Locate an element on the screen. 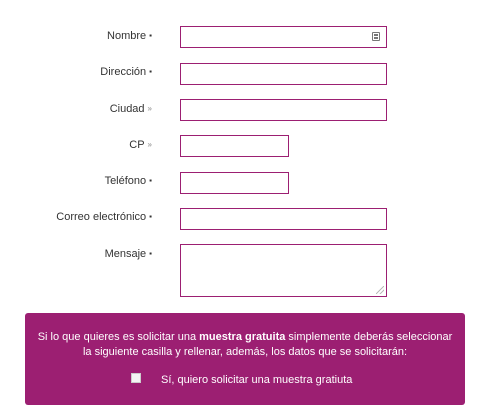  label-text: Correo electrónico is located at coordinates (101, 217).